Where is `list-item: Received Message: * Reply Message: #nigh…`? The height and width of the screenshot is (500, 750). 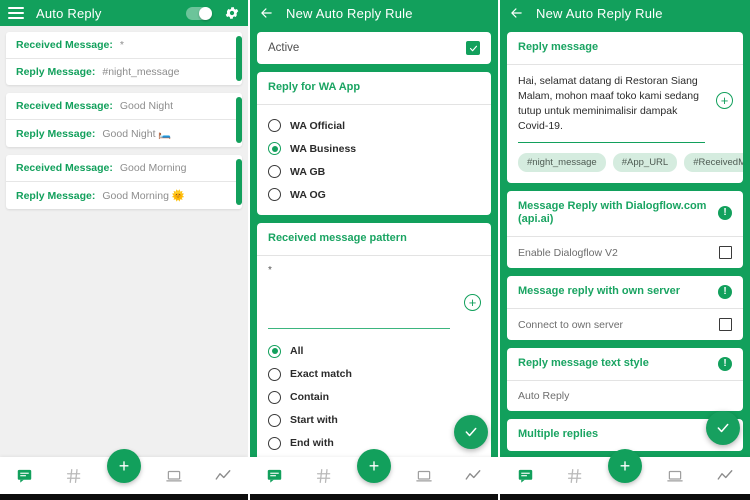 list-item: Received Message: * Reply Message: #nigh… is located at coordinates (124, 58).